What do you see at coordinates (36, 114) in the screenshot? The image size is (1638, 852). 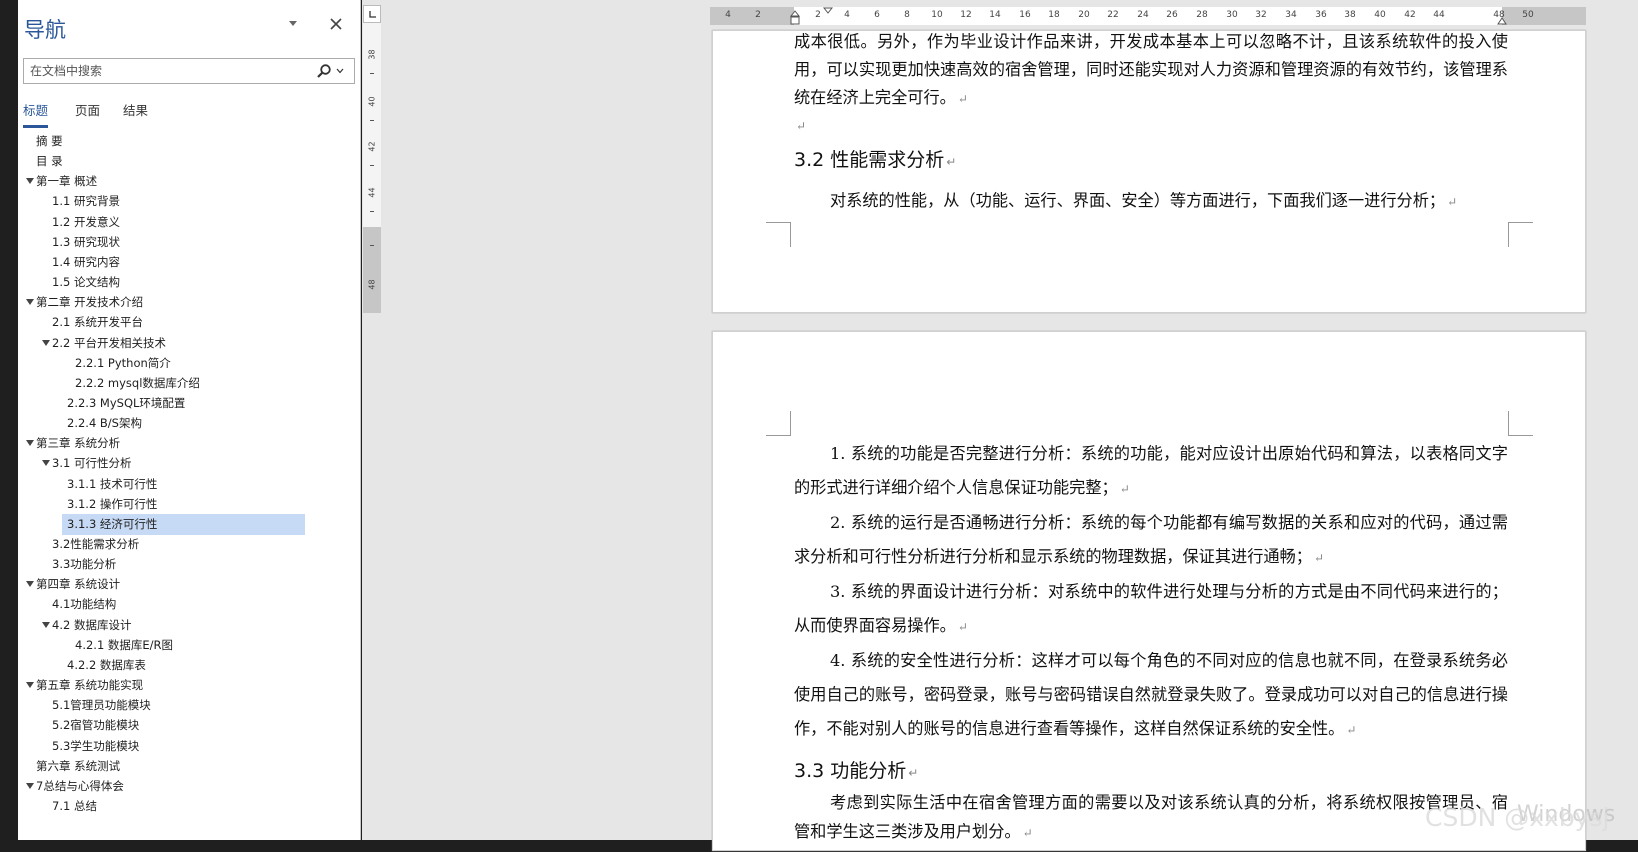 I see `tab-headings: 标题` at bounding box center [36, 114].